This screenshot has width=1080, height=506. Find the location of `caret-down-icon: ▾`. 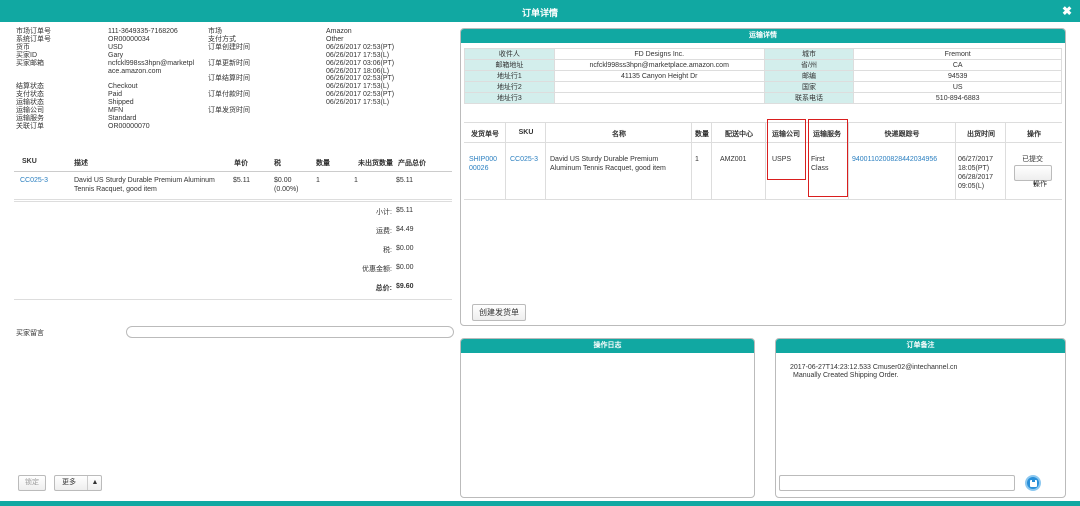

caret-down-icon: ▾ is located at coordinates (1035, 184).